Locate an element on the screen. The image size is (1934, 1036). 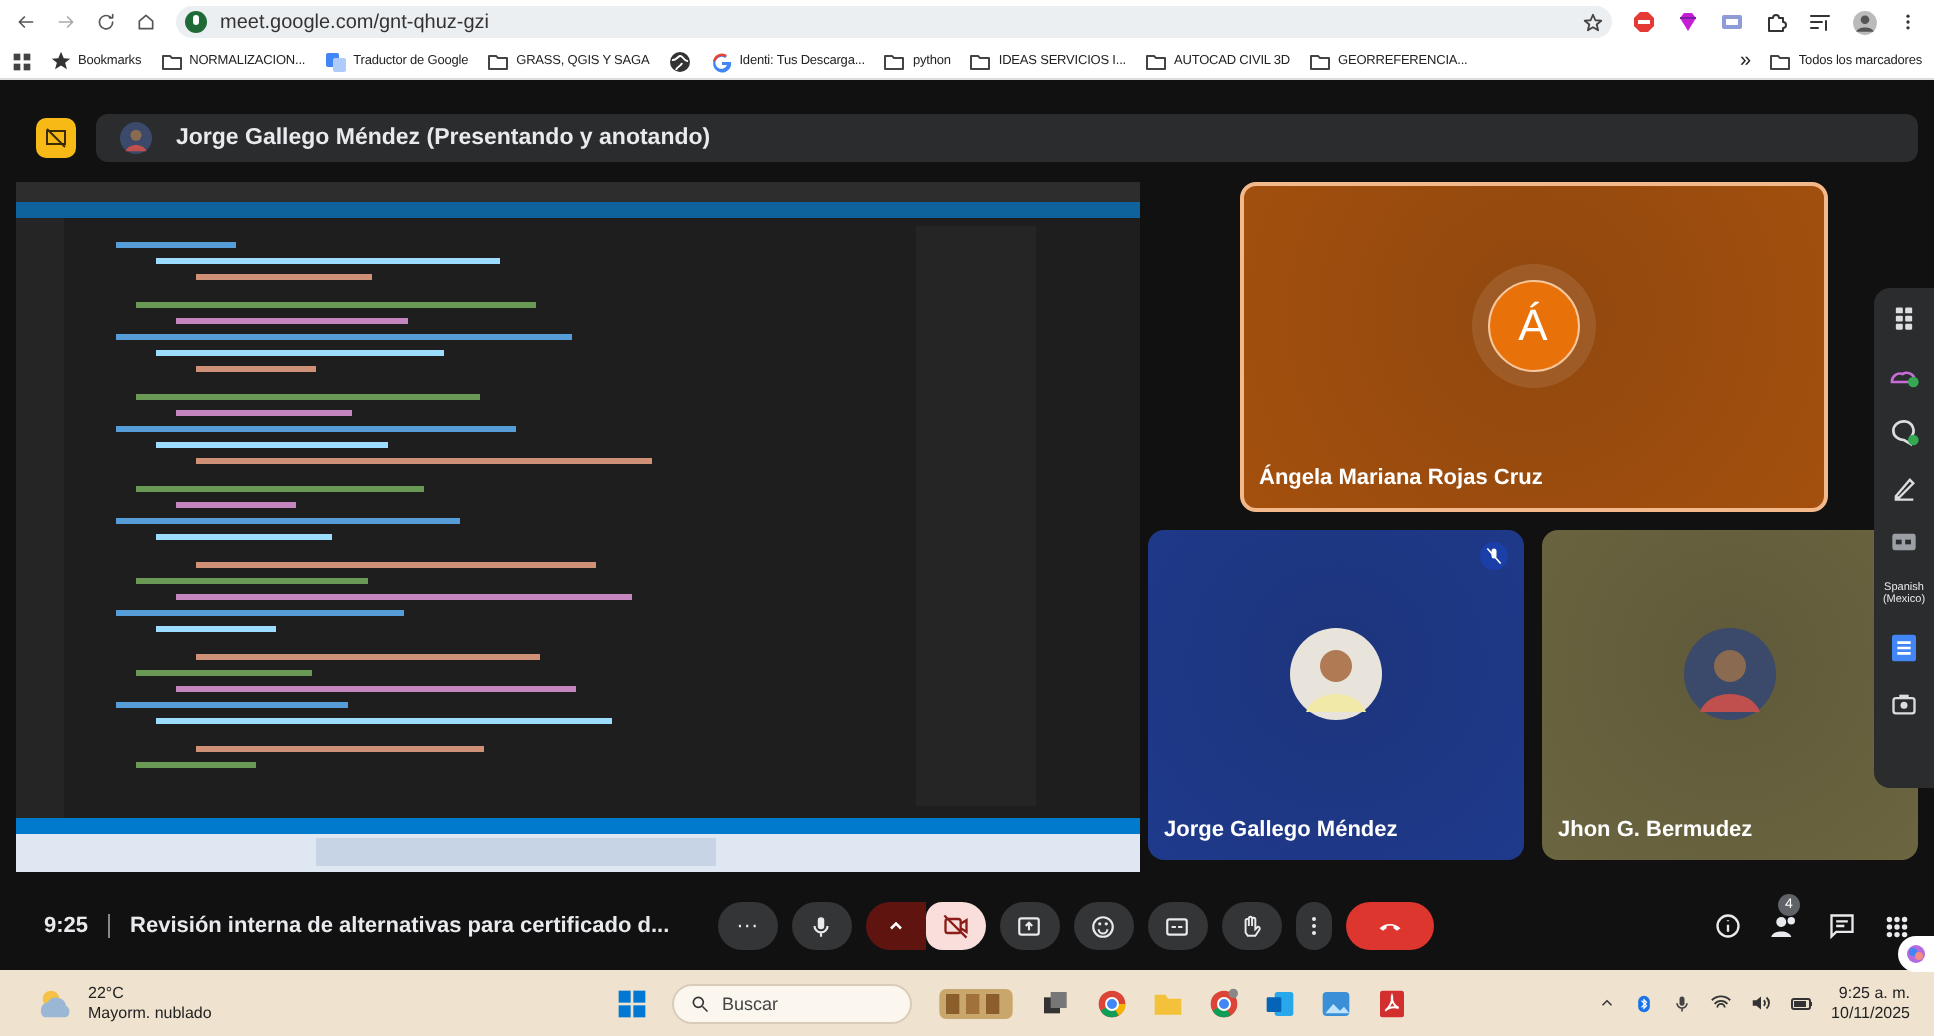
gemini-icon is located at coordinates (1916, 954).